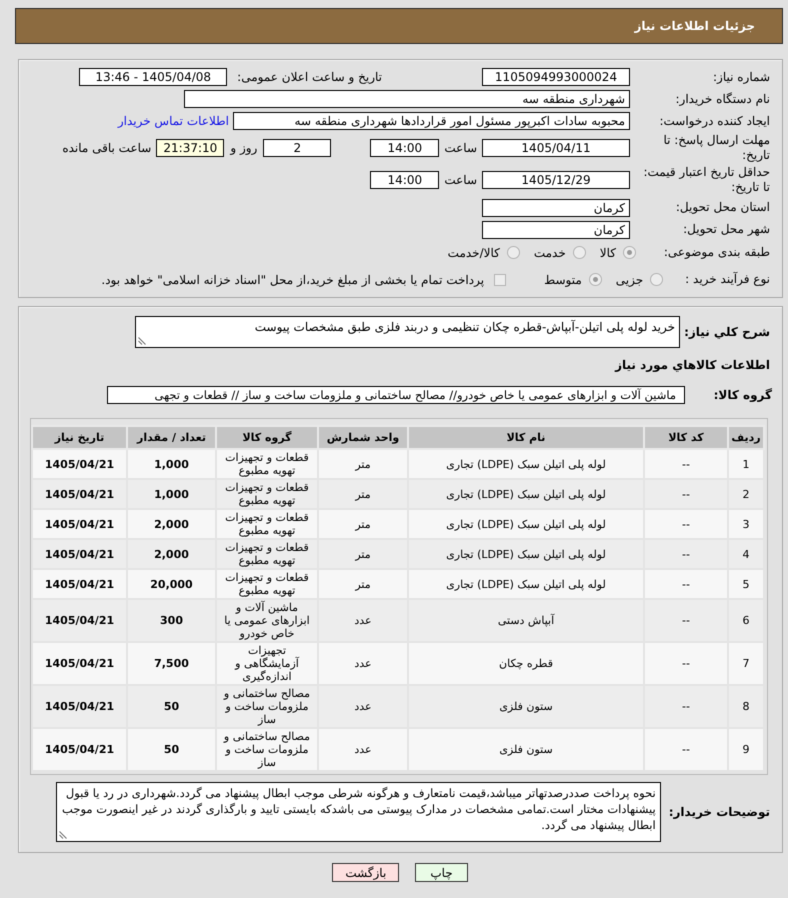  I want to click on page-title: جزئیات اطلاعات نیاز, so click(694, 26).